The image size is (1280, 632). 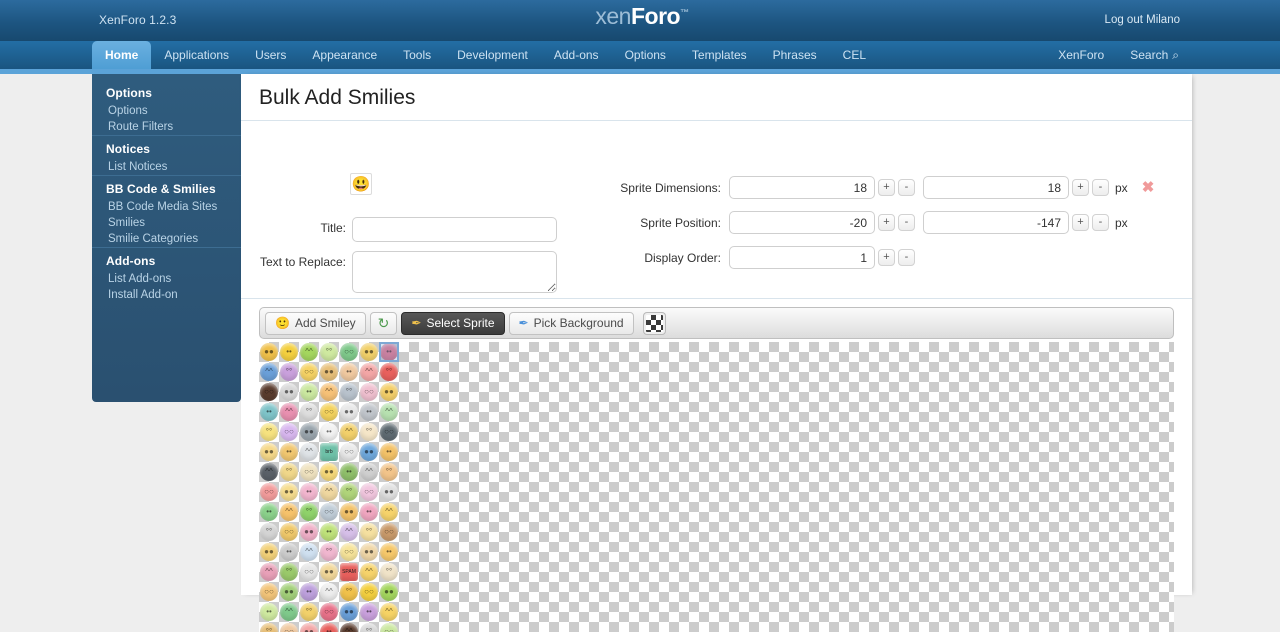 What do you see at coordinates (854, 55) in the screenshot?
I see `nav-item-cel: CEL` at bounding box center [854, 55].